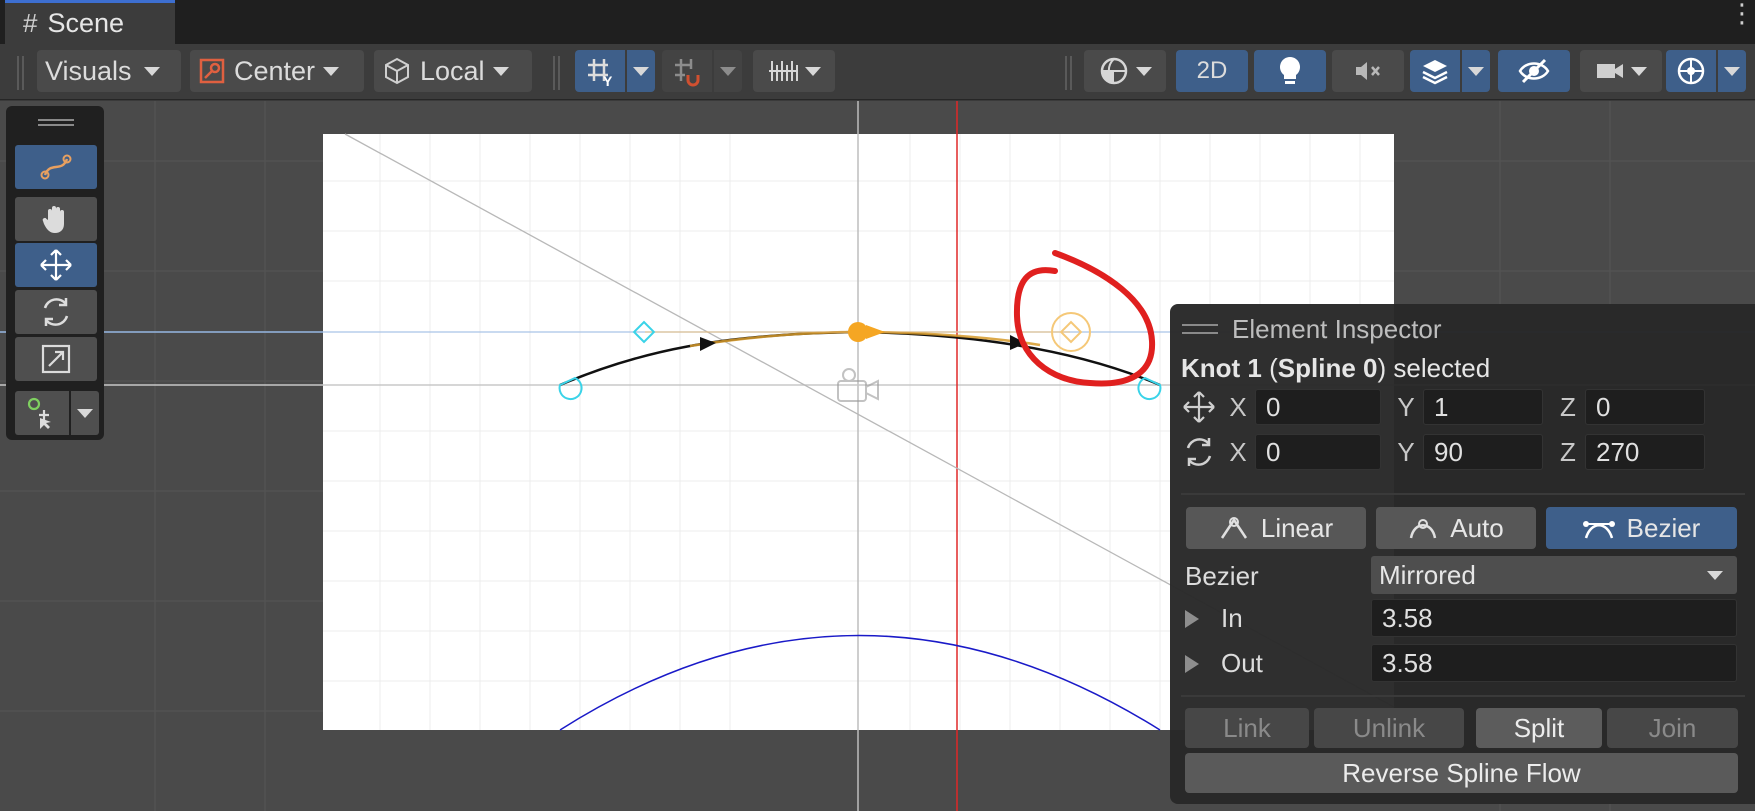 The width and height of the screenshot is (1755, 811). Describe the element at coordinates (1427, 574) in the screenshot. I see `bezier-mode-value: Mirrored` at that location.